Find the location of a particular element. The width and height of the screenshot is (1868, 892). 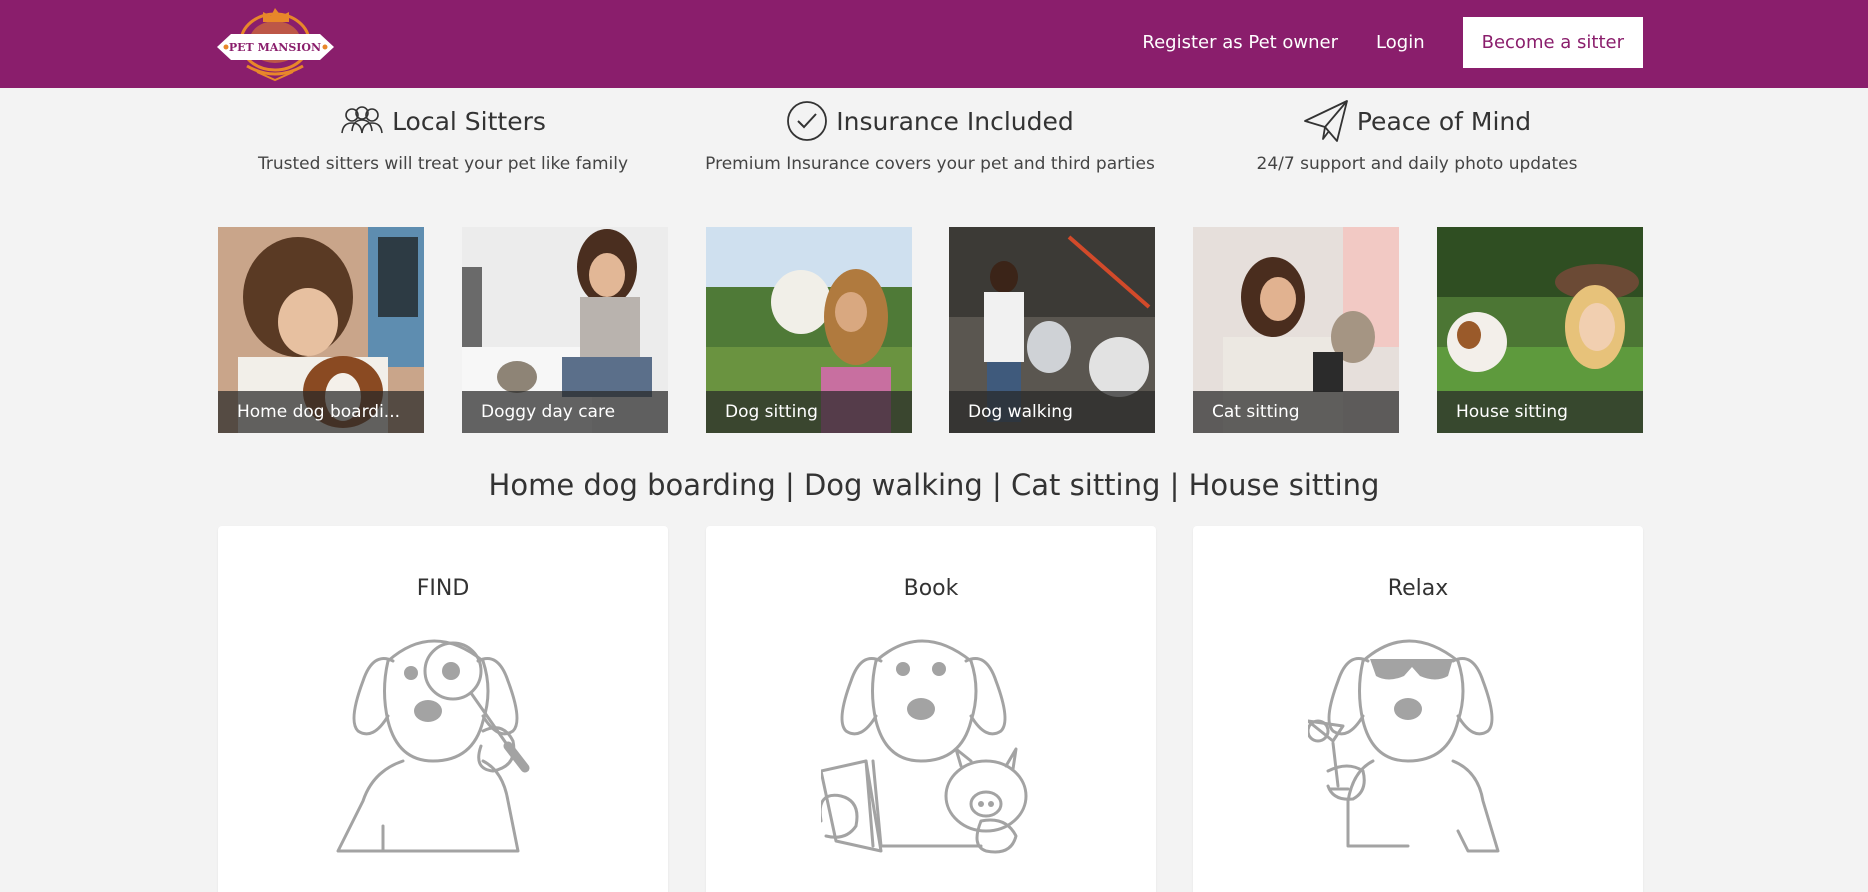

pet-mansion-logo: PET MANSION is located at coordinates (275, 44).